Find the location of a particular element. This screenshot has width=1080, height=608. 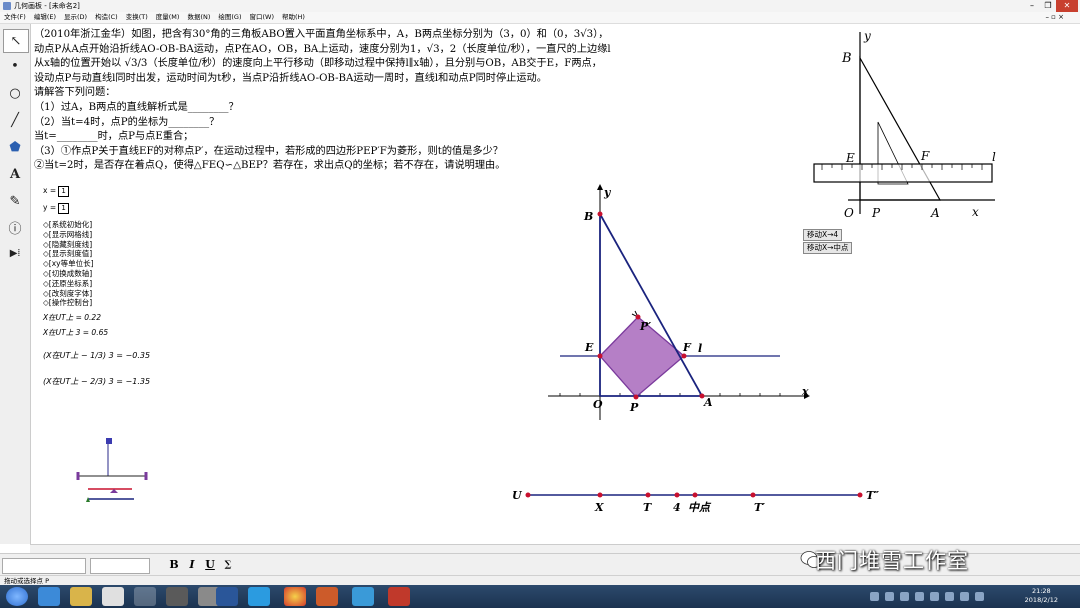

media-player-icon is located at coordinates (113, 596).